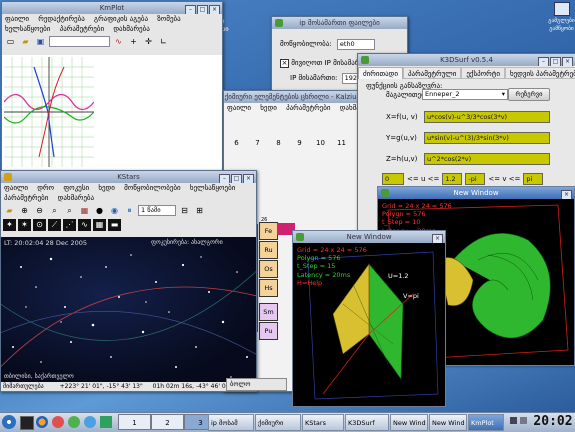 The width and height of the screenshot is (575, 432). What do you see at coordinates (409, 422) in the screenshot?
I see `task-new-window-1: New Wind` at bounding box center [409, 422].